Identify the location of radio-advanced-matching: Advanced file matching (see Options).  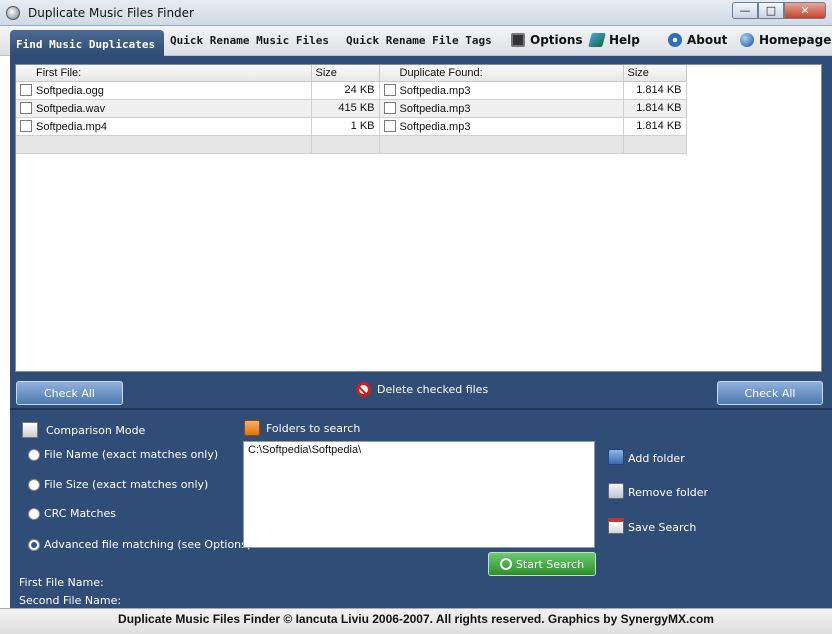
(139, 544).